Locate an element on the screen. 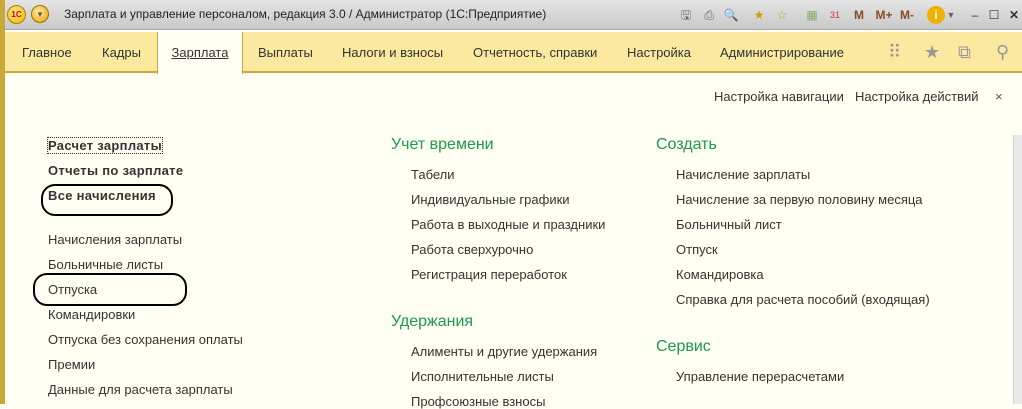 Image resolution: width=1022 pixels, height=409 pixels. list-item: Работа сверхурочно is located at coordinates (472, 249).